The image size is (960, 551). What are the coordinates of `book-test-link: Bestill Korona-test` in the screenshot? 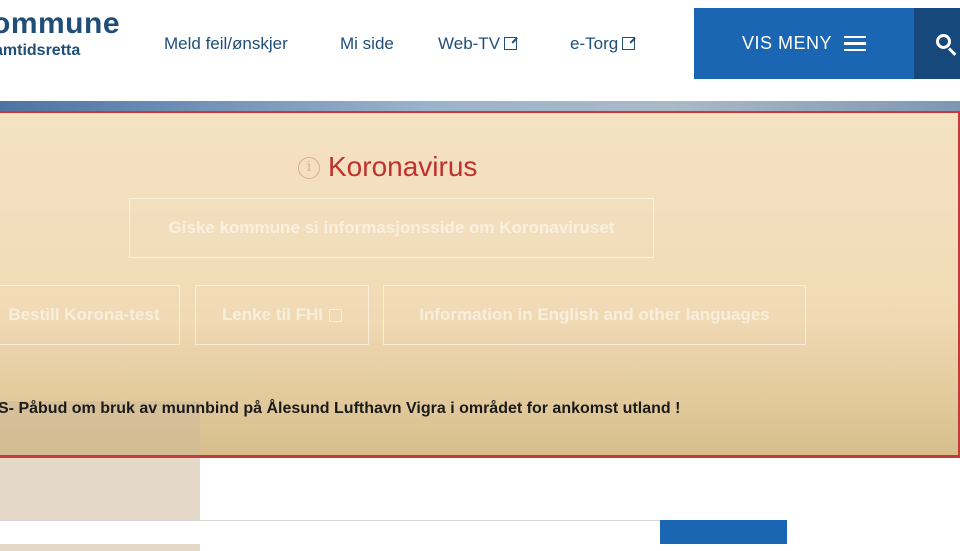 It's located at (90, 315).